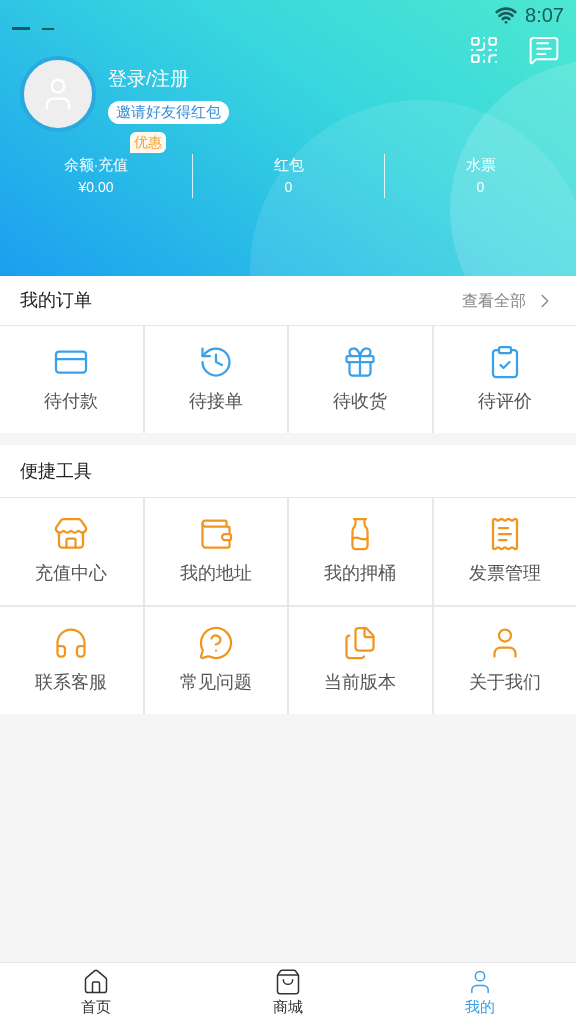 The width and height of the screenshot is (576, 1024). What do you see at coordinates (56, 300) in the screenshot?
I see `section-title: 我的订单` at bounding box center [56, 300].